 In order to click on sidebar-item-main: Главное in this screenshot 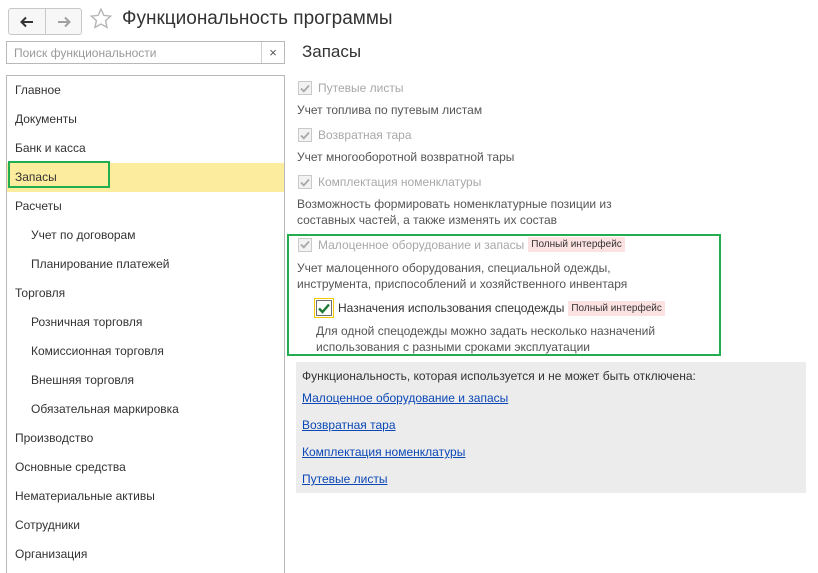, I will do `click(145, 90)`.